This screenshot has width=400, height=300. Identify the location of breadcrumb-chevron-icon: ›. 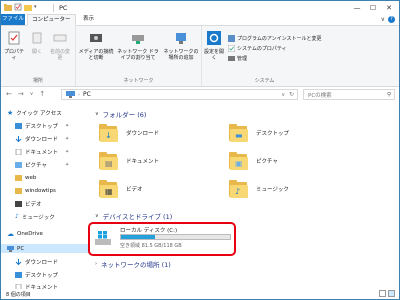
(79, 95).